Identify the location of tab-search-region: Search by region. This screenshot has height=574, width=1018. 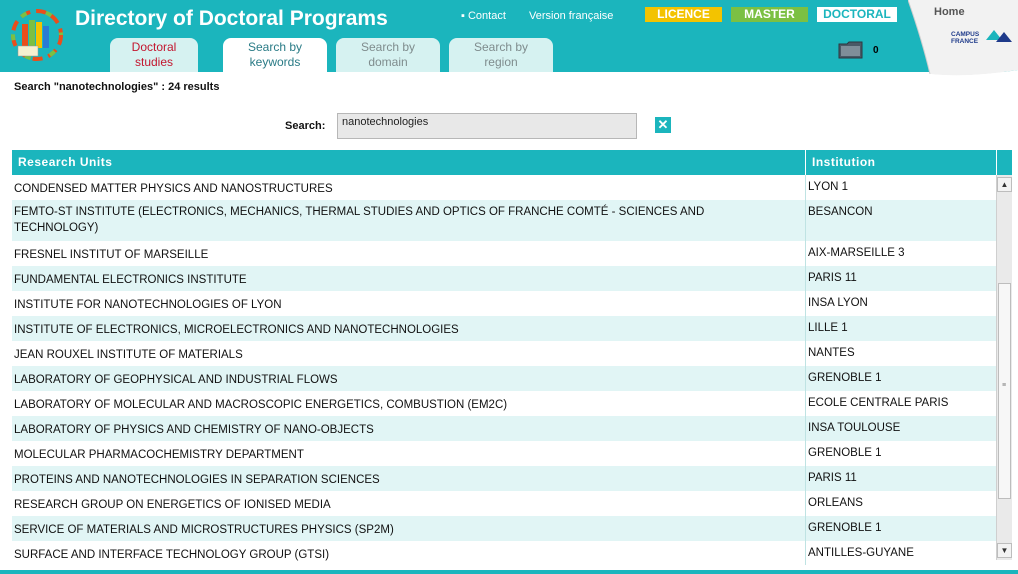
(501, 55).